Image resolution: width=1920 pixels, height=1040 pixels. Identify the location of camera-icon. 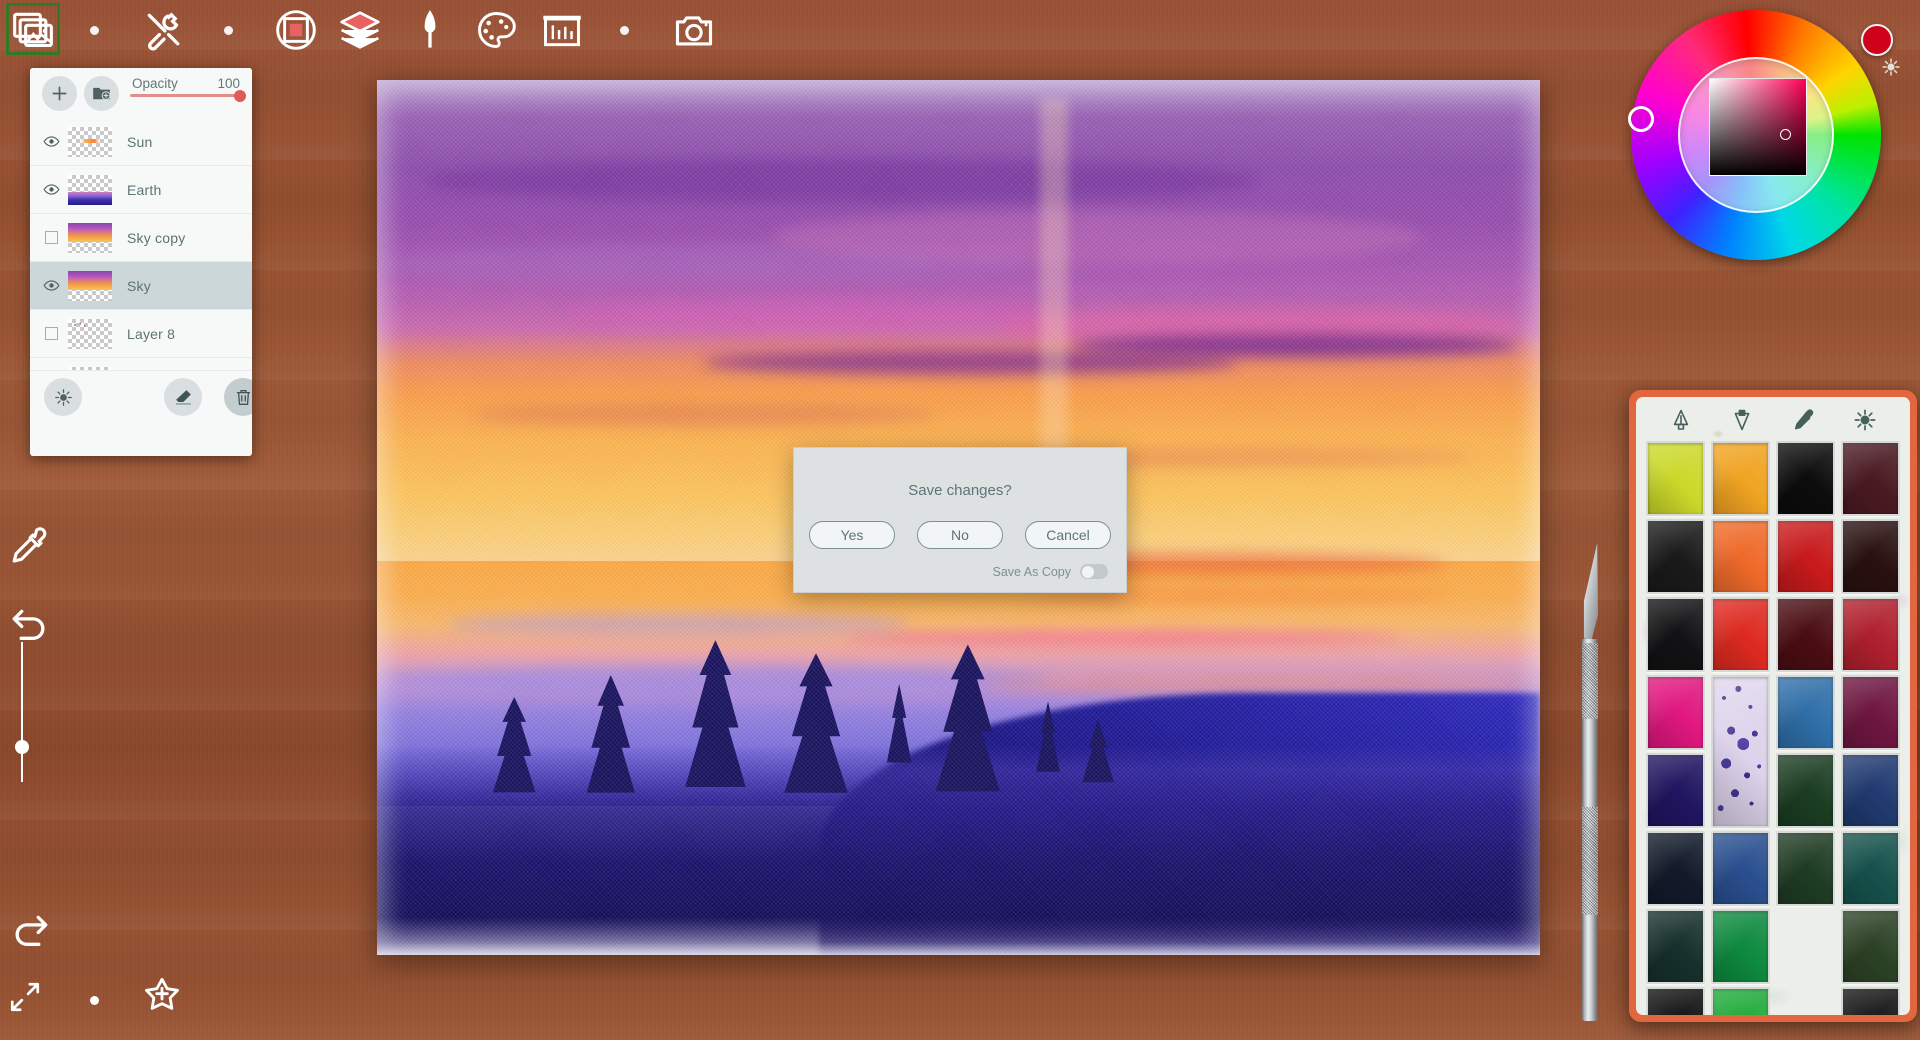
(694, 30).